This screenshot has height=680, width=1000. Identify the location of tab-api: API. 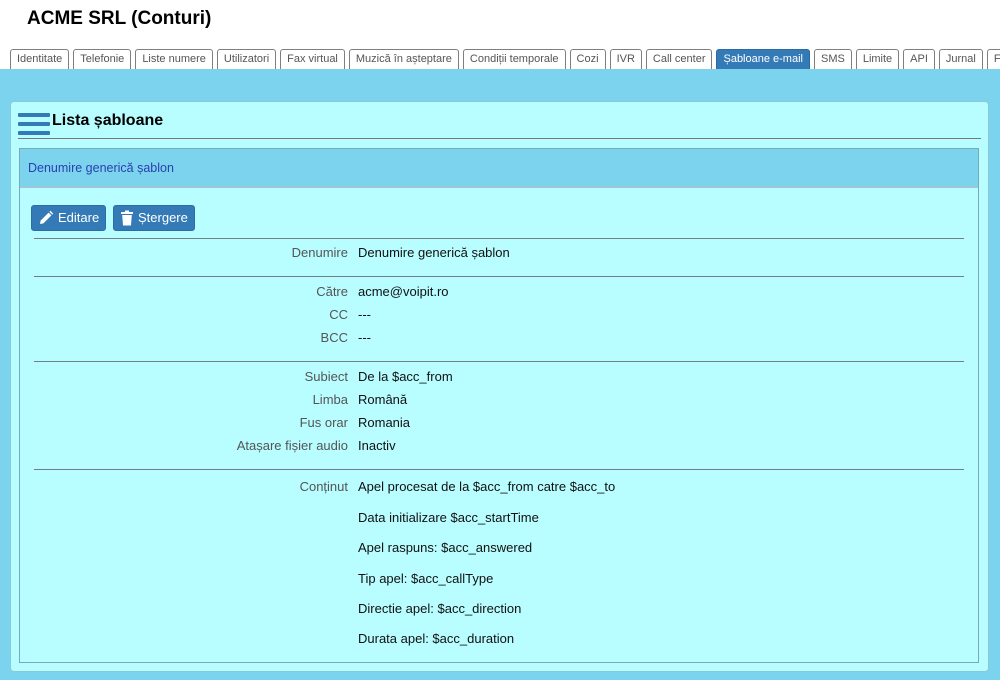
(919, 59).